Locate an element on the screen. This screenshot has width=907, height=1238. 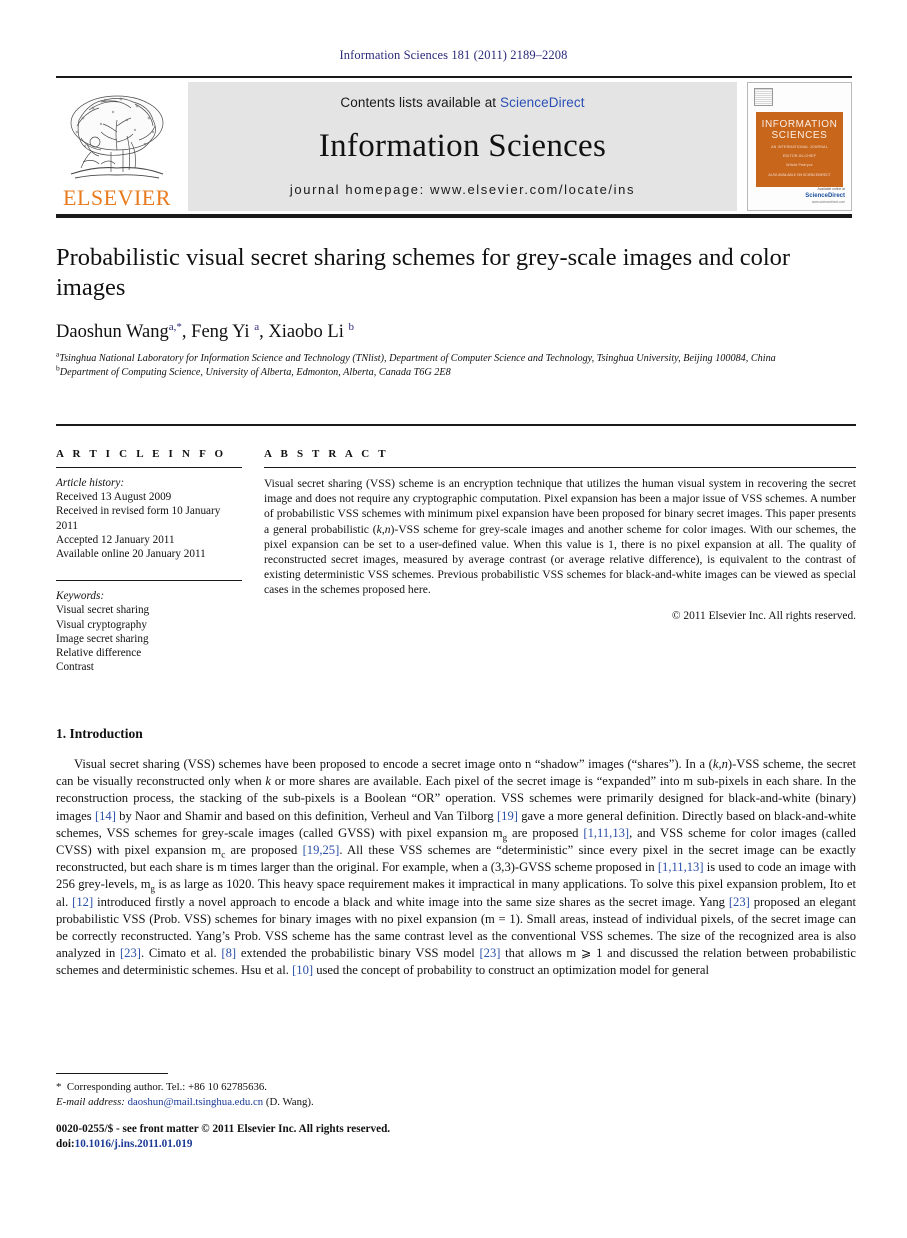
abstract-rule is located at coordinates (560, 467).